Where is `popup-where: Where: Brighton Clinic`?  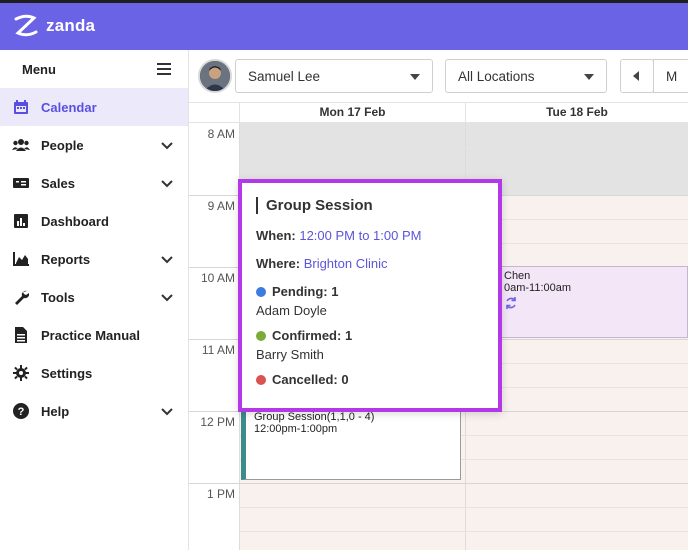
popup-where: Where: Brighton Clinic is located at coordinates (370, 263).